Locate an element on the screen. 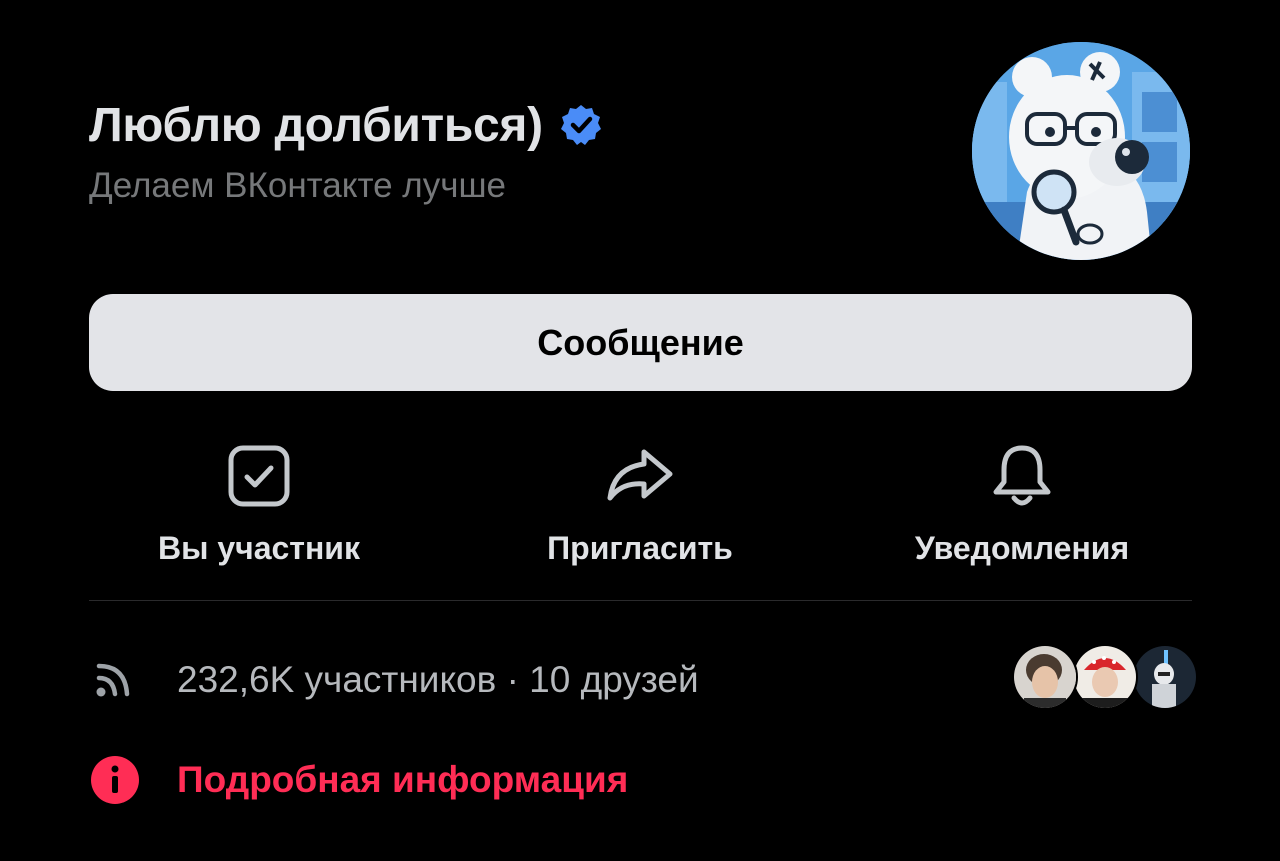  bell-icon is located at coordinates (1022, 476).